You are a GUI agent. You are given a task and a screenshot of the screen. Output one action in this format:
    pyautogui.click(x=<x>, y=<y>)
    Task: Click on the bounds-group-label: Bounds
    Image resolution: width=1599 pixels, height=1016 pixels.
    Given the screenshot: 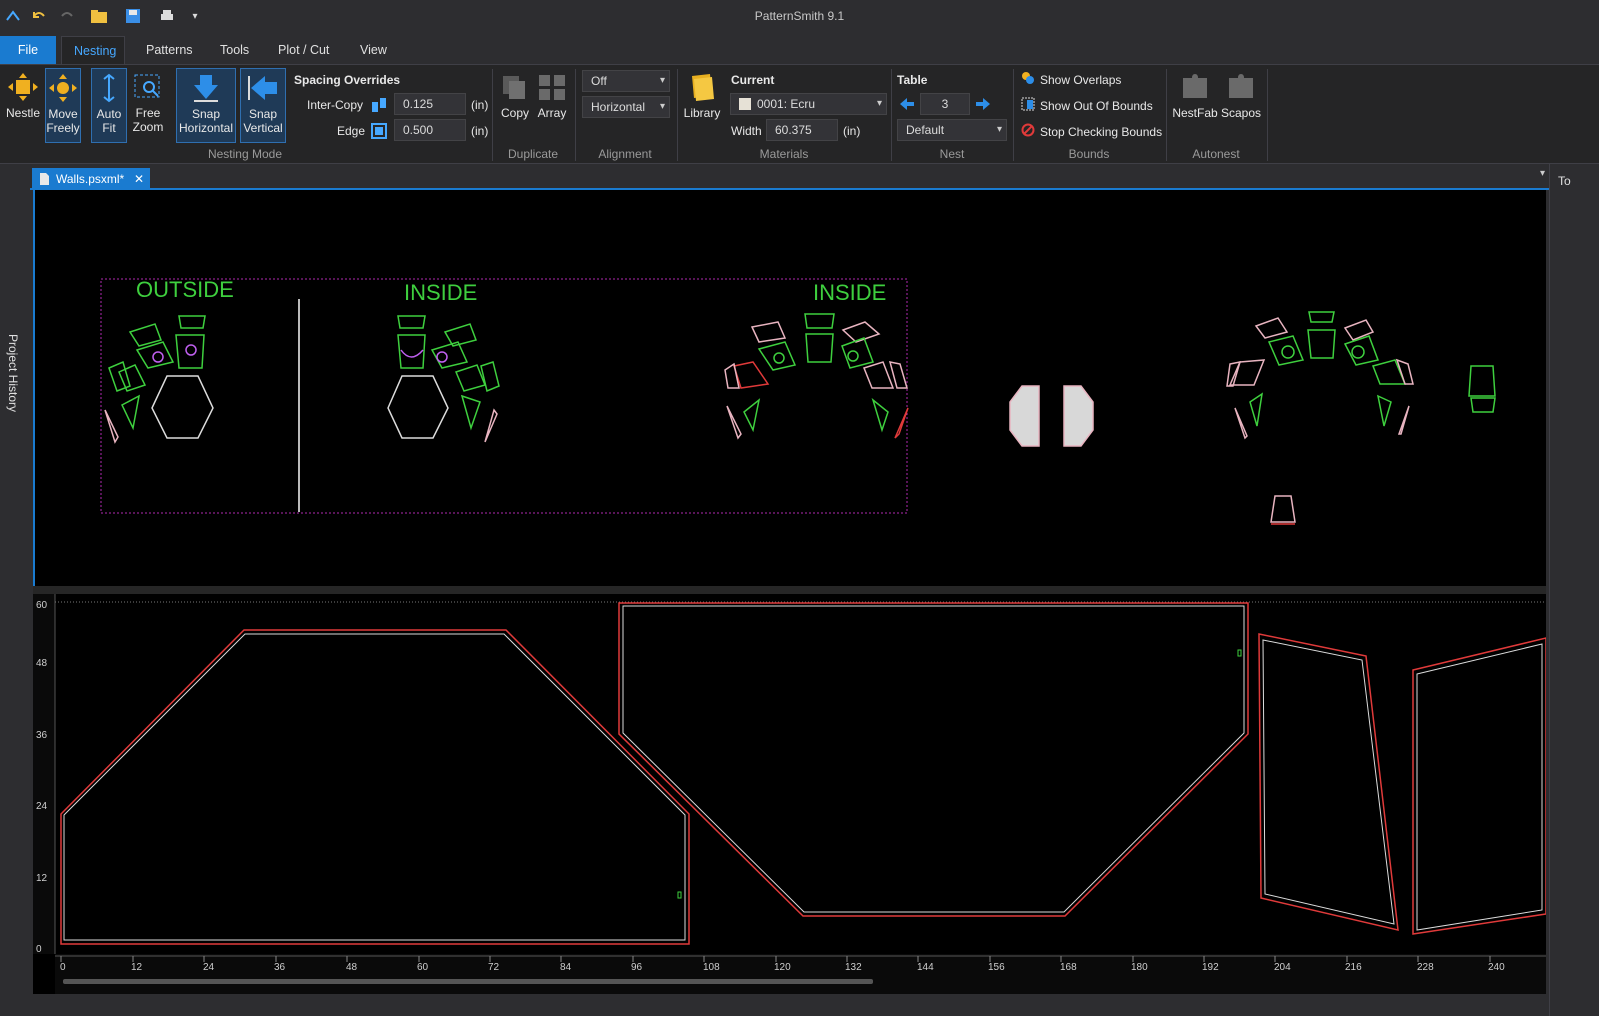 What is the action you would take?
    pyautogui.click(x=1089, y=154)
    